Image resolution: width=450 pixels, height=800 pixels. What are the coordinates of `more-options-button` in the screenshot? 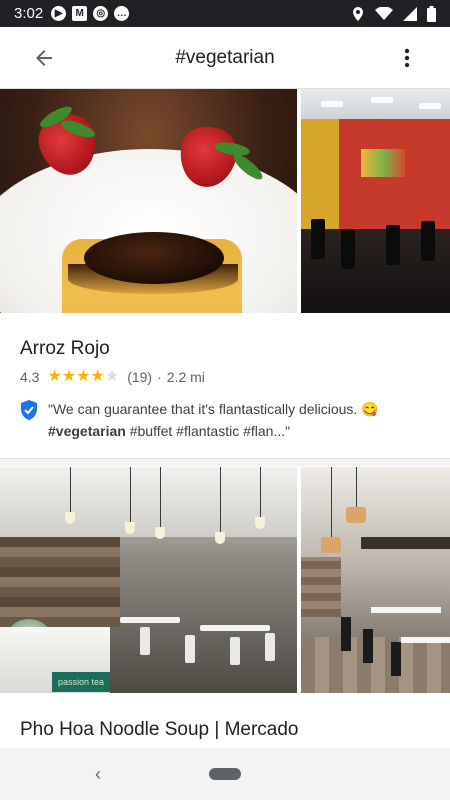 It's located at (407, 58).